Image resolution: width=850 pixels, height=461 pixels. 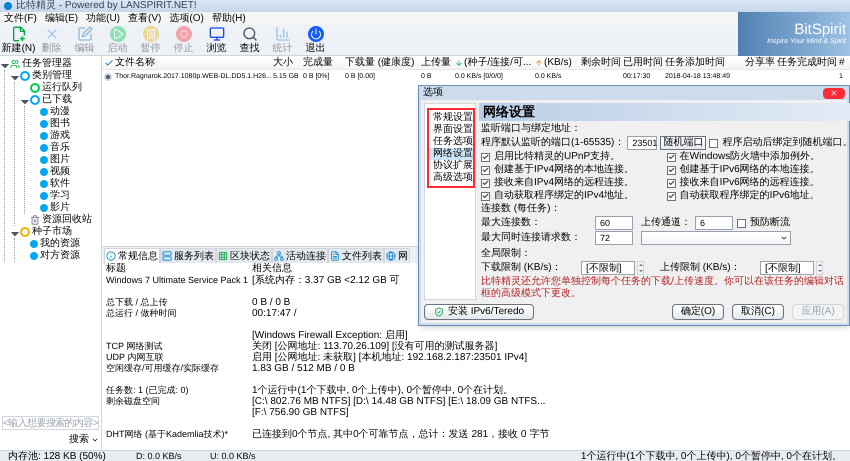 What do you see at coordinates (479, 312) in the screenshot?
I see `ipv6-button: 安装 IPv6/Teredo` at bounding box center [479, 312].